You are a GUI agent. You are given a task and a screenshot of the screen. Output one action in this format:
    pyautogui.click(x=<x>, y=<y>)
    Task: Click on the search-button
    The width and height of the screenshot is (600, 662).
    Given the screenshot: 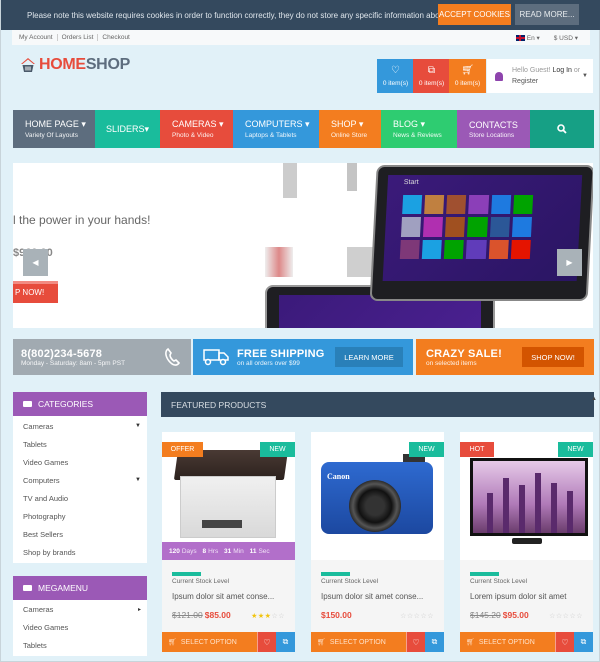 What is the action you would take?
    pyautogui.click(x=562, y=129)
    